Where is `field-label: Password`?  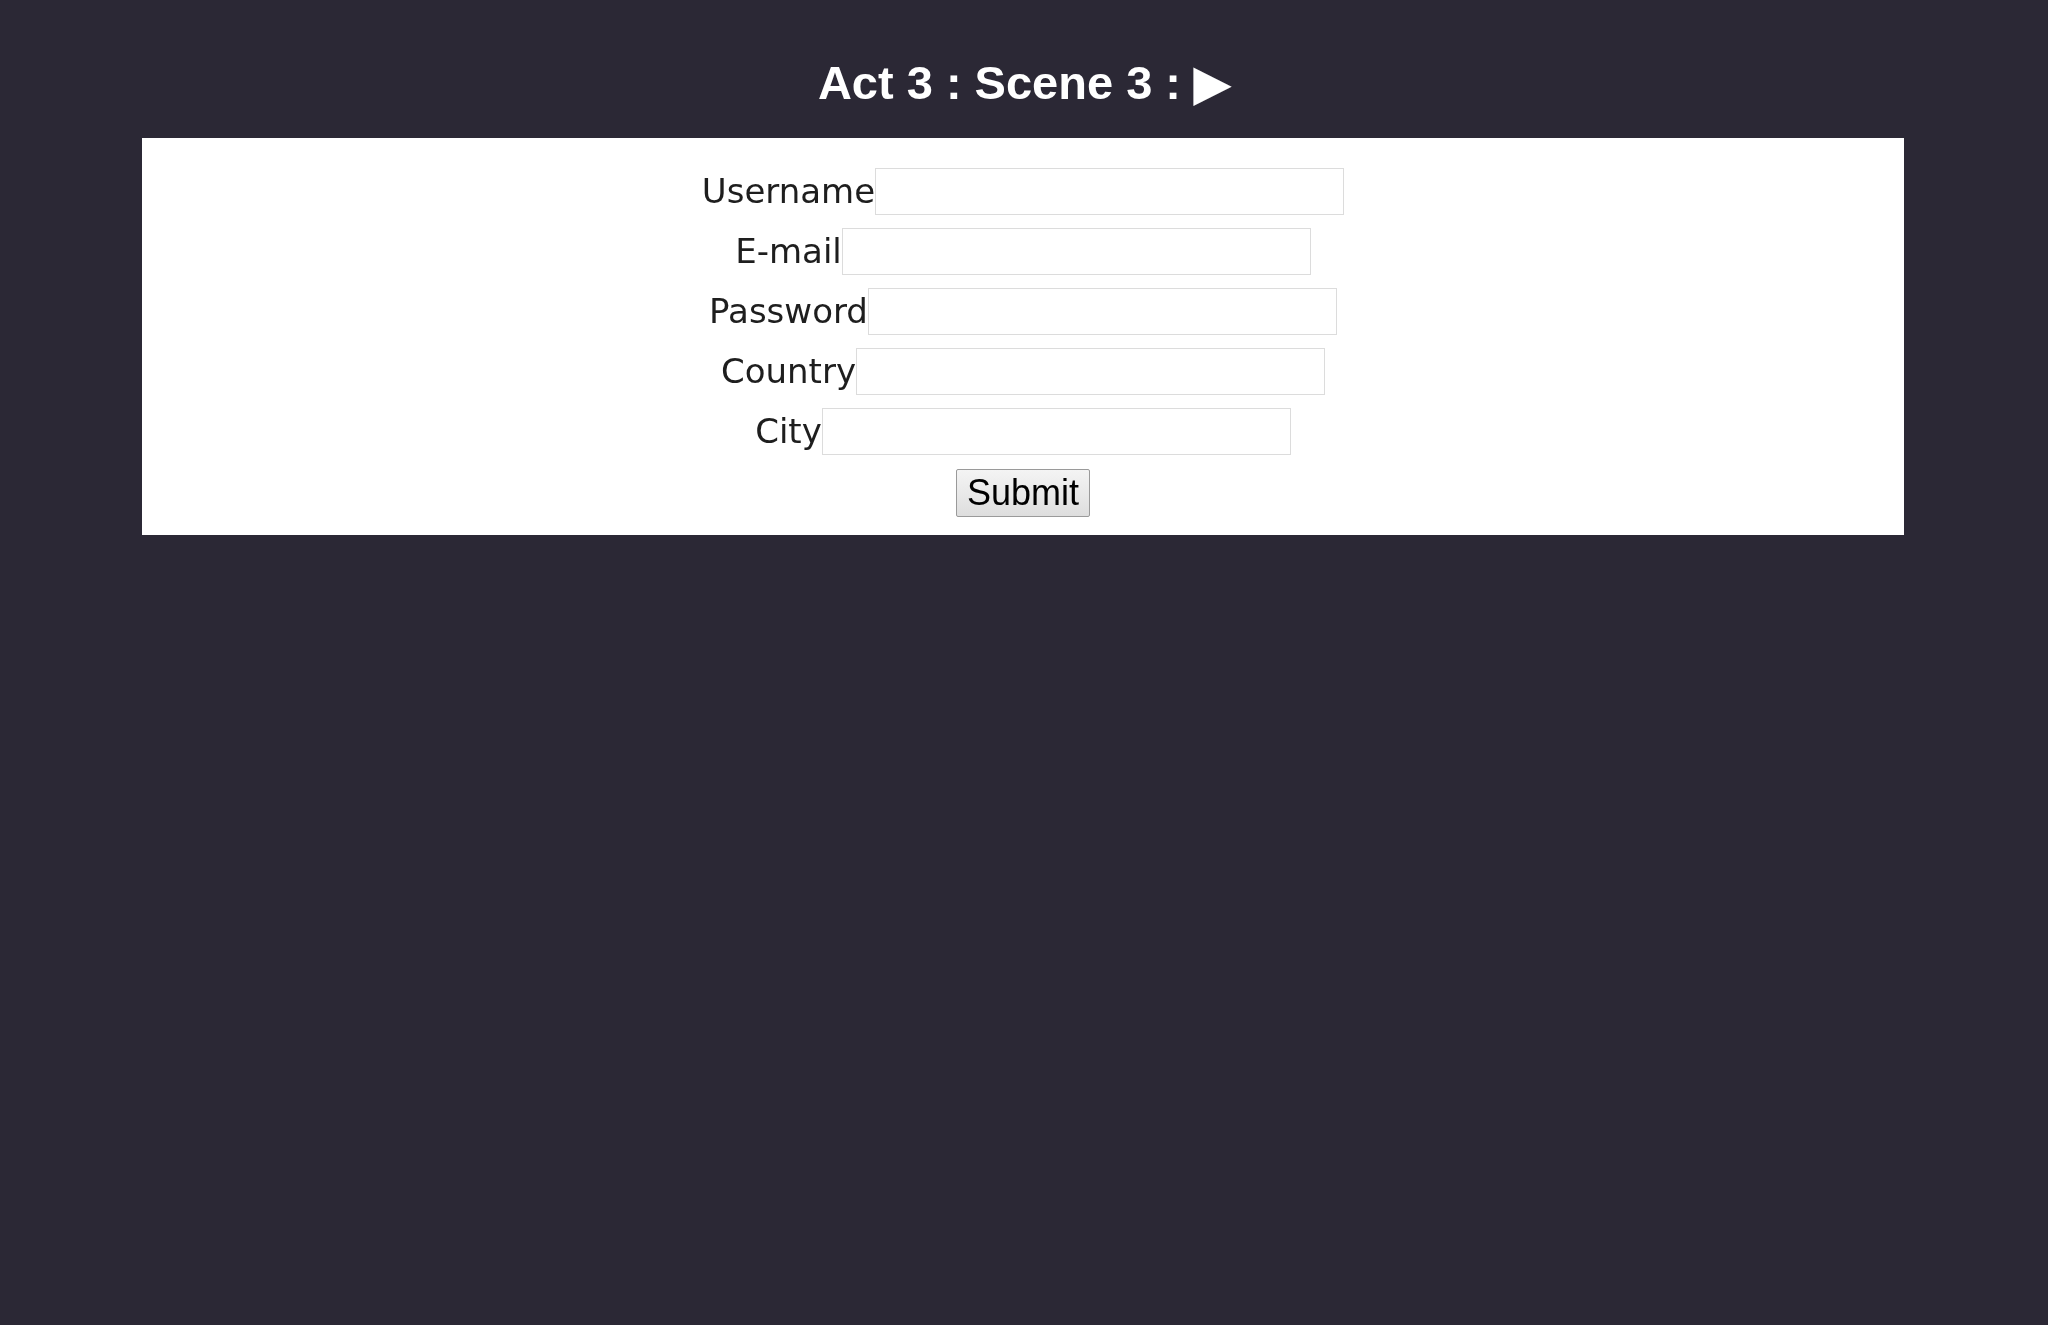
field-label: Password is located at coordinates (788, 311).